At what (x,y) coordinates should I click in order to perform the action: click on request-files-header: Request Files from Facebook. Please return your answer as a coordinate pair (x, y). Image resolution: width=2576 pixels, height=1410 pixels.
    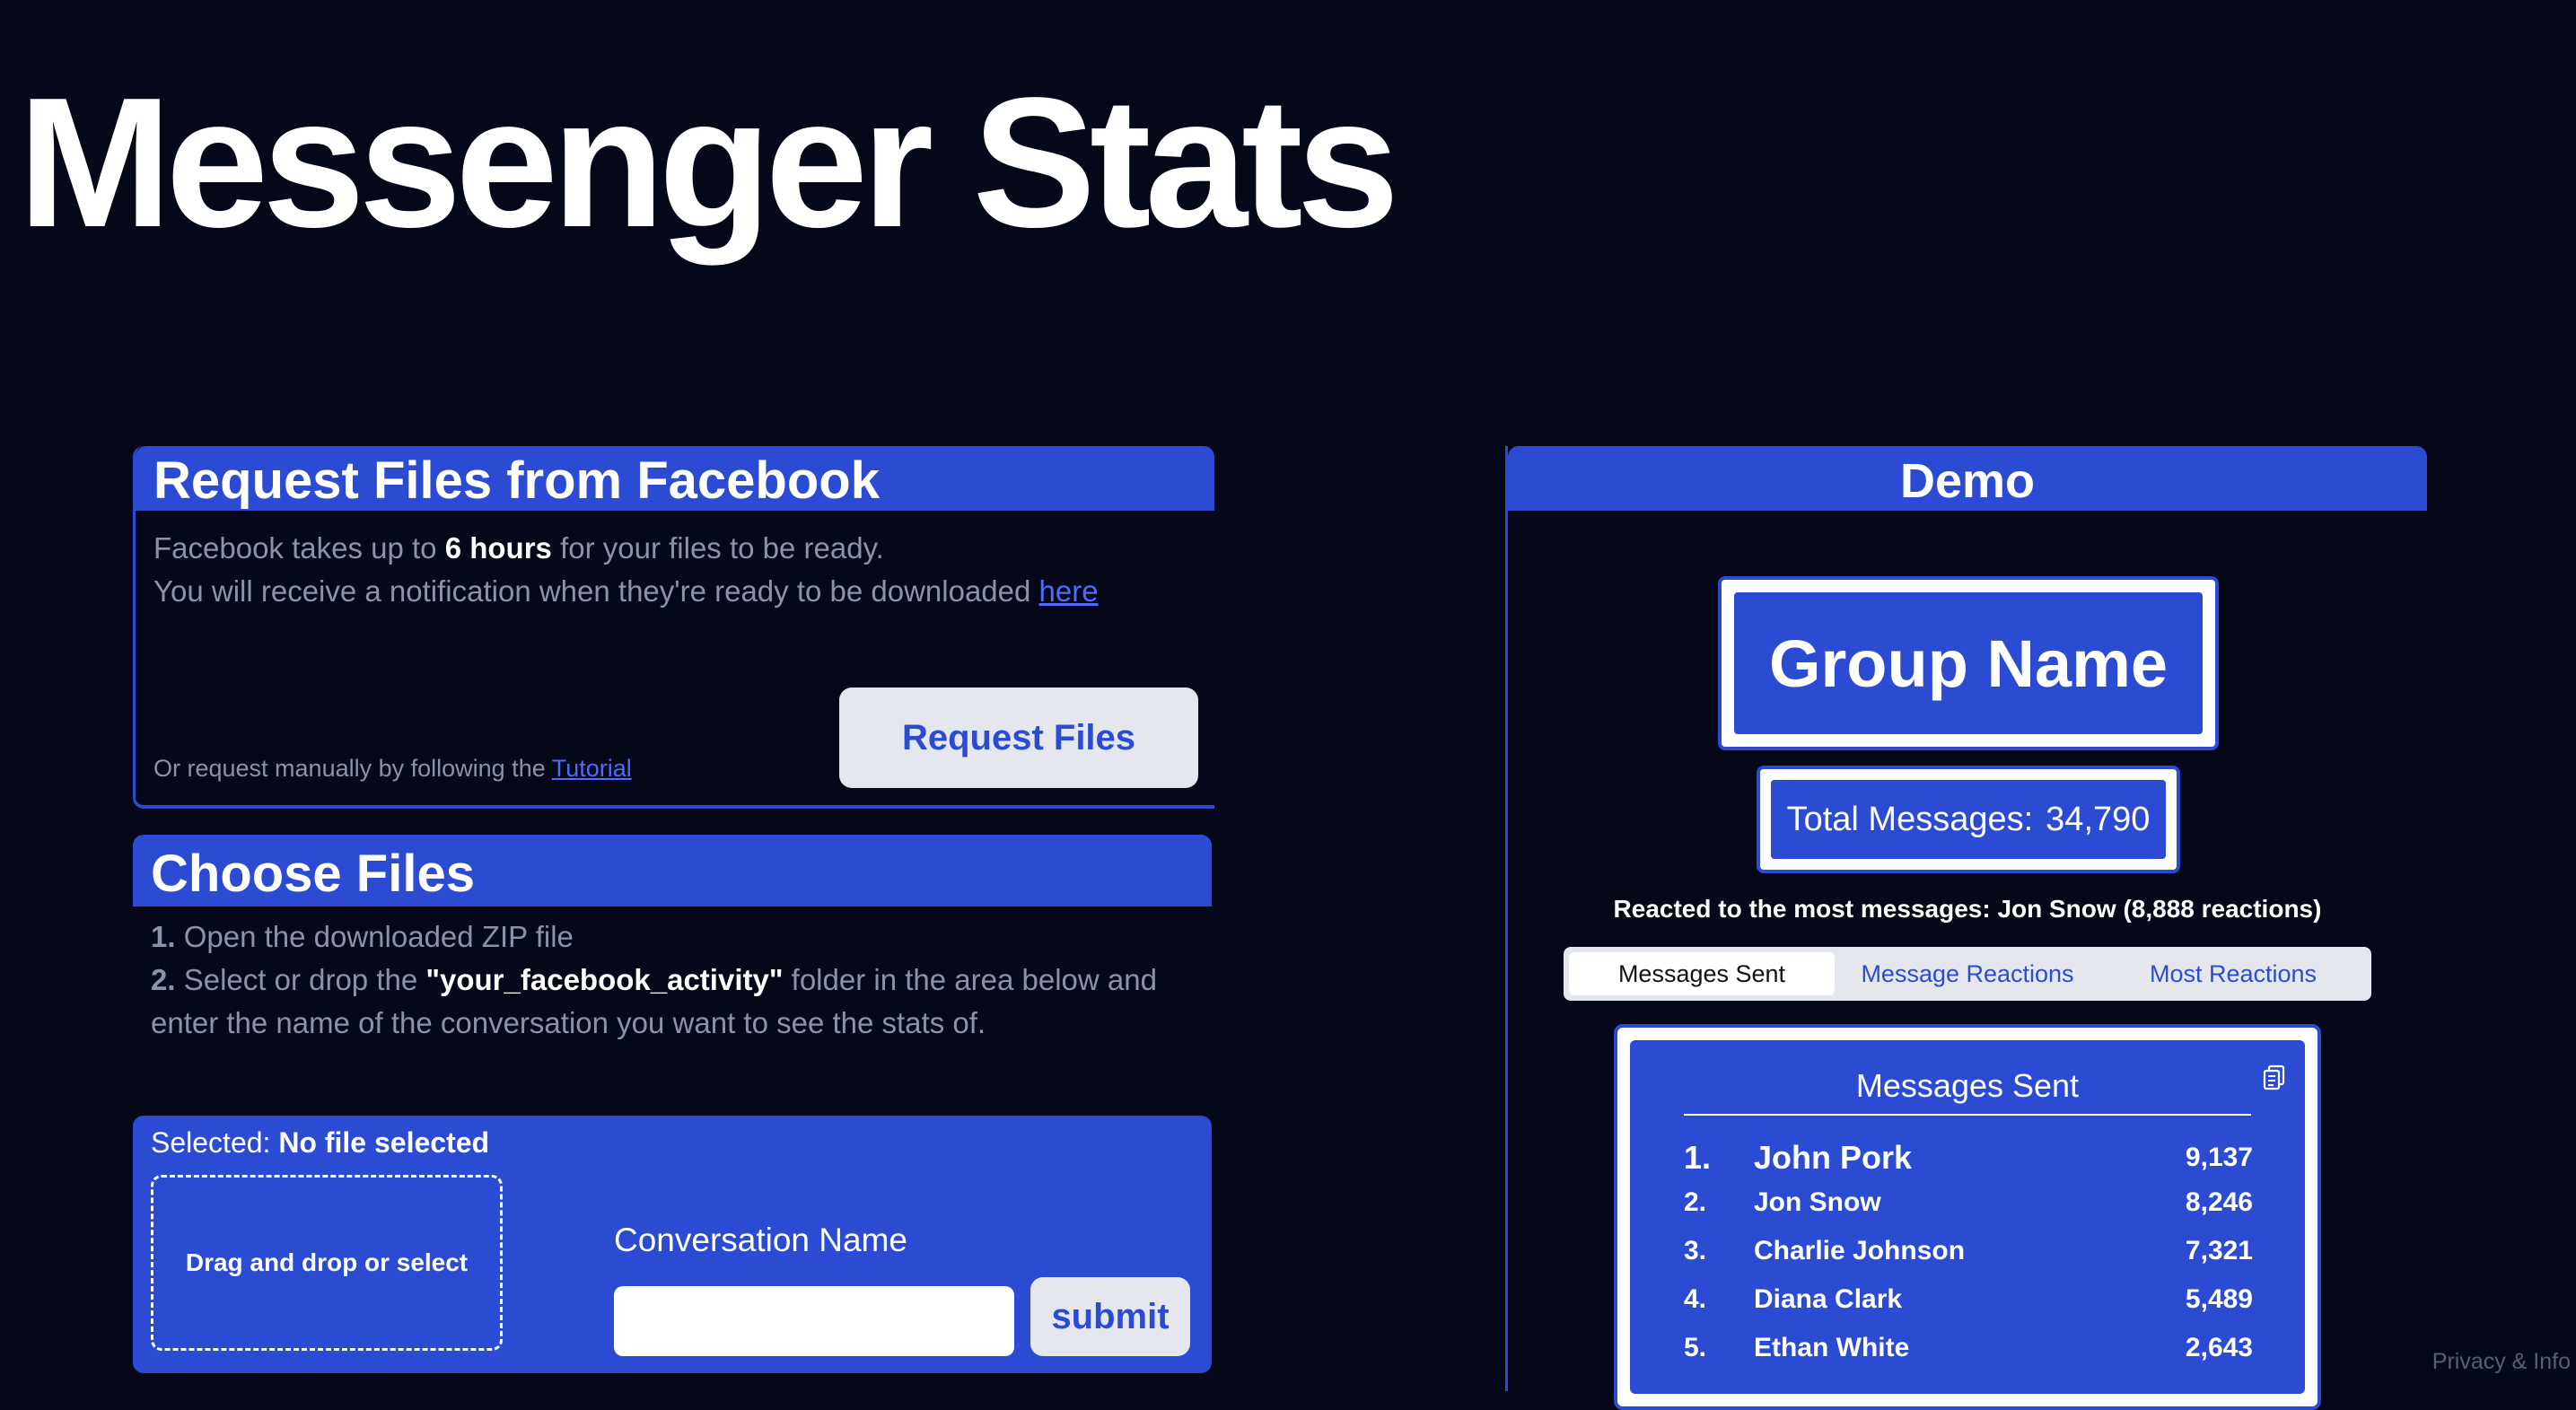
    Looking at the image, I should click on (675, 479).